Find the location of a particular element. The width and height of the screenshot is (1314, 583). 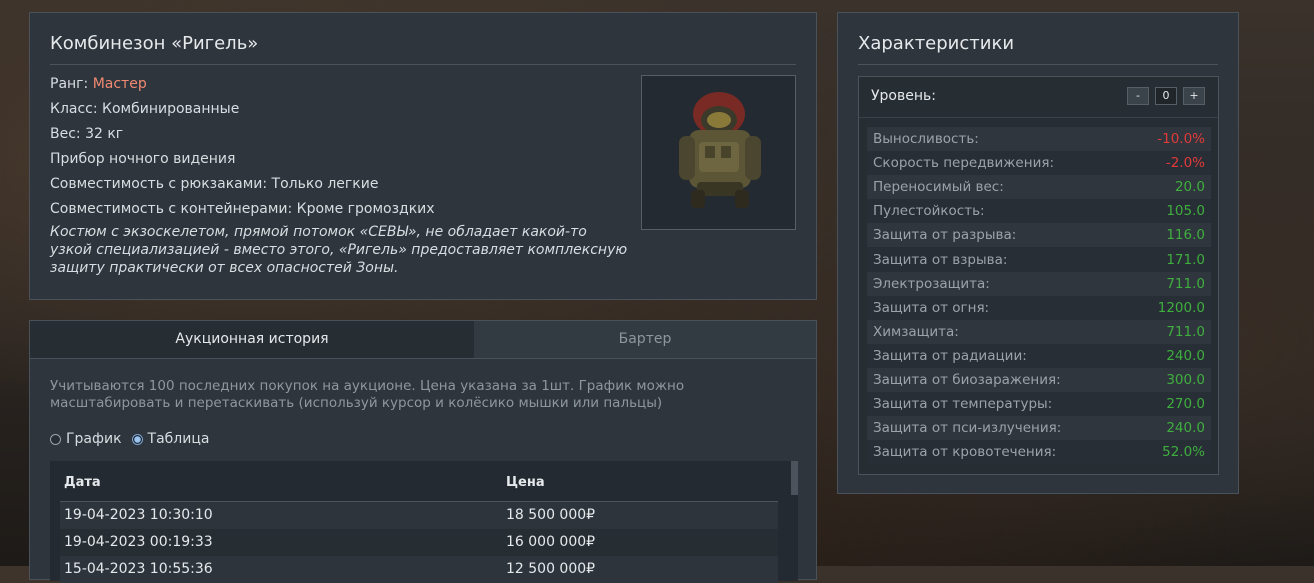

stat-value: 1200.0 is located at coordinates (1181, 307).